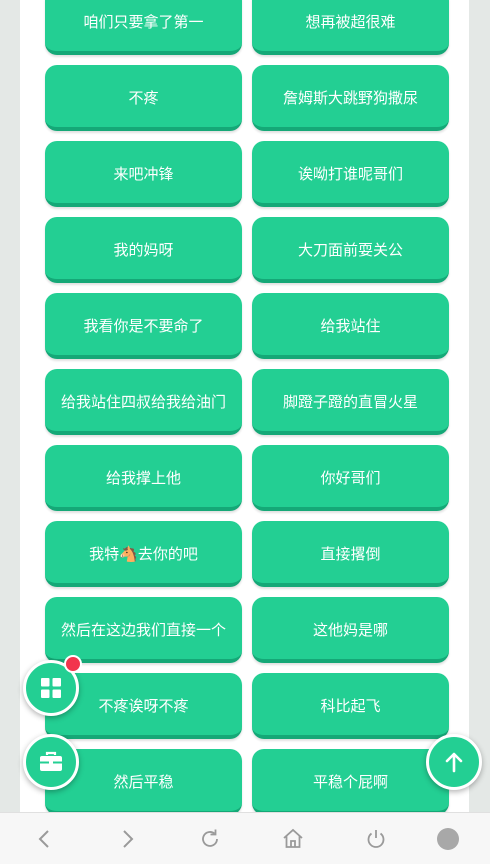 The width and height of the screenshot is (490, 864). Describe the element at coordinates (73, 664) in the screenshot. I see `notification-badge` at that location.